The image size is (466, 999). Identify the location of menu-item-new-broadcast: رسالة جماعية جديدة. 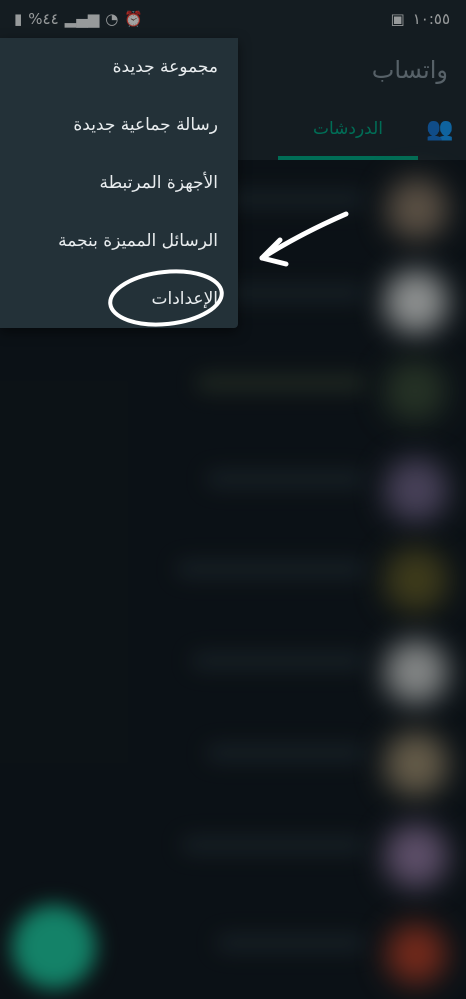
(119, 125).